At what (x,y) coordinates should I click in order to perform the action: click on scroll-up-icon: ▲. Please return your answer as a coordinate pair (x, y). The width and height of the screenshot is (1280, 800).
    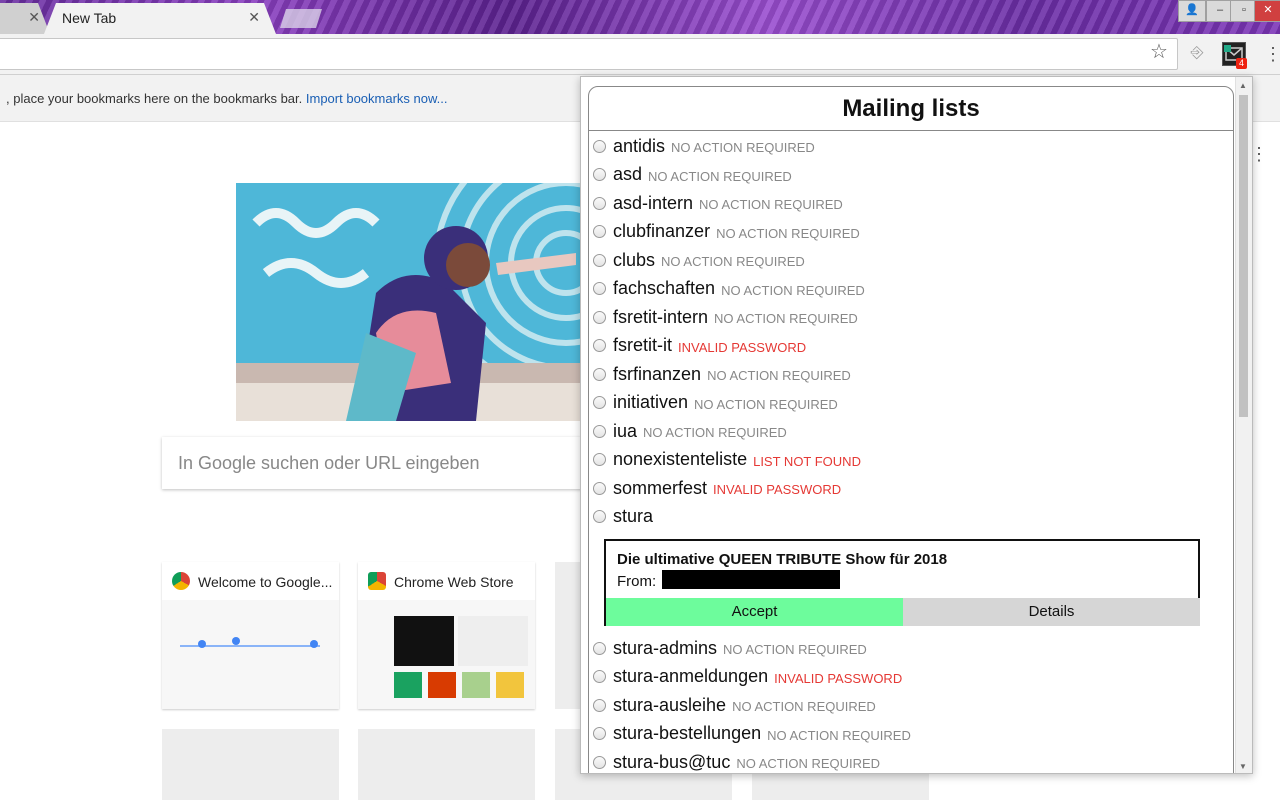
    Looking at the image, I should click on (1243, 85).